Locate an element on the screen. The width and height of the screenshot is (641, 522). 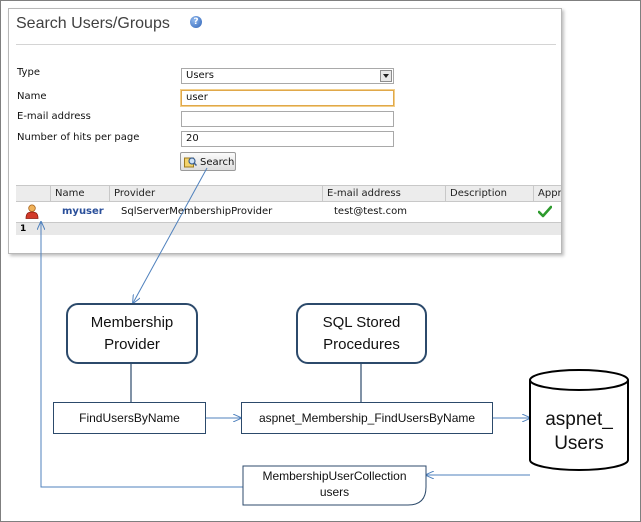
membership-provider-label: Membership Provider is located at coordinates (132, 333).